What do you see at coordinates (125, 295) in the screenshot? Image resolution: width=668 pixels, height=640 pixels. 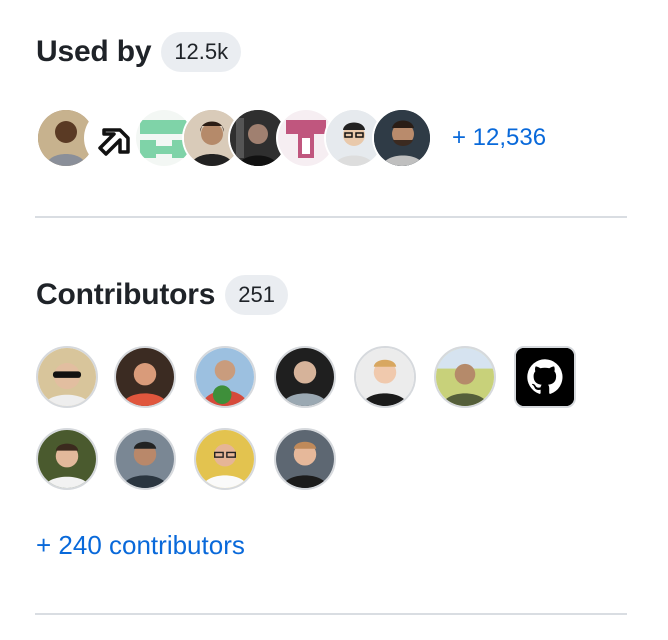 I see `contributors-title: Contributors` at bounding box center [125, 295].